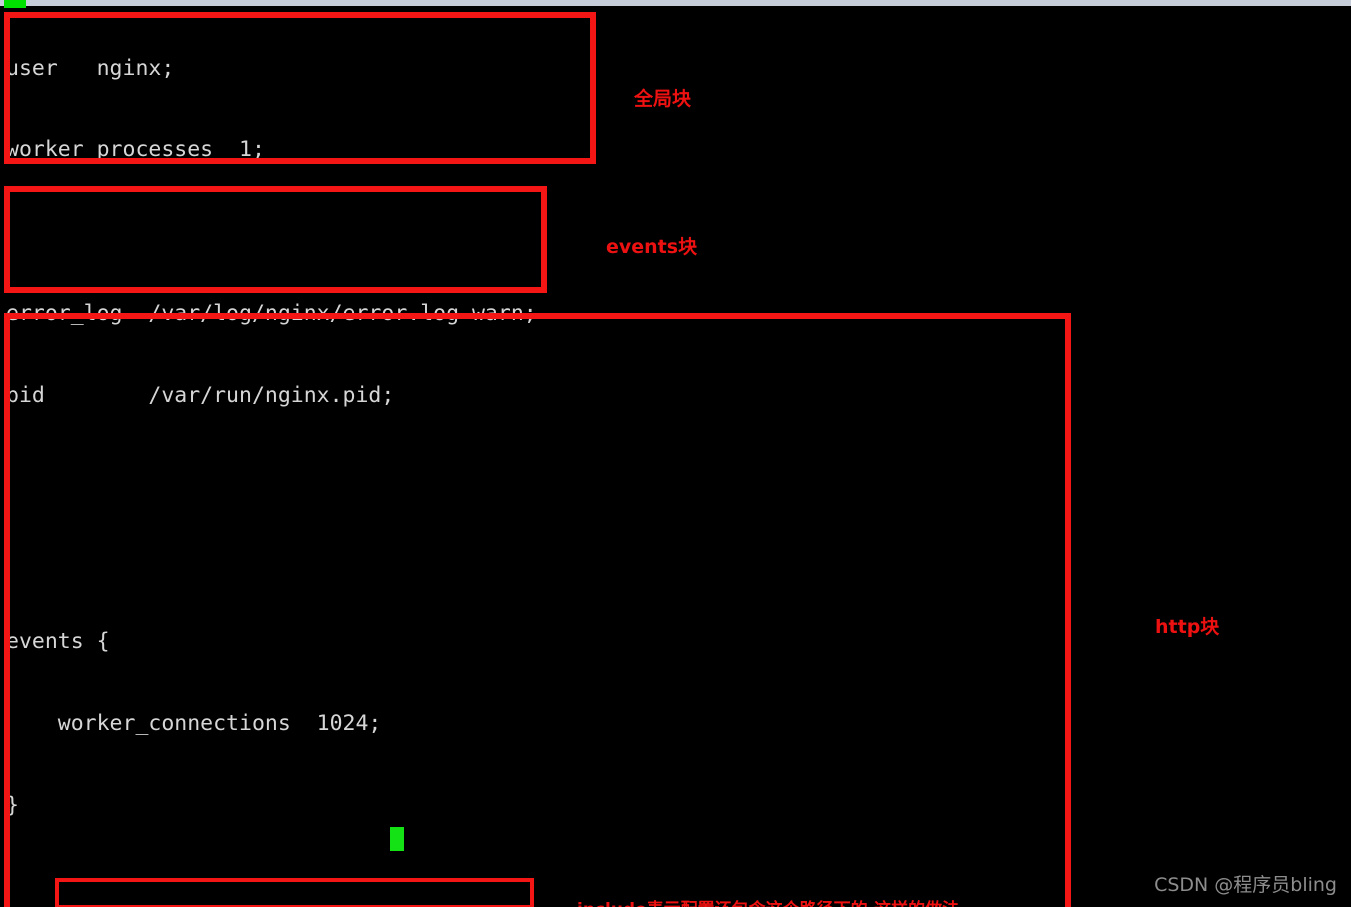 This screenshot has height=907, width=1351. What do you see at coordinates (271, 314) in the screenshot?
I see `config-line: error_log /var/log/nginx/error.log warn;` at bounding box center [271, 314].